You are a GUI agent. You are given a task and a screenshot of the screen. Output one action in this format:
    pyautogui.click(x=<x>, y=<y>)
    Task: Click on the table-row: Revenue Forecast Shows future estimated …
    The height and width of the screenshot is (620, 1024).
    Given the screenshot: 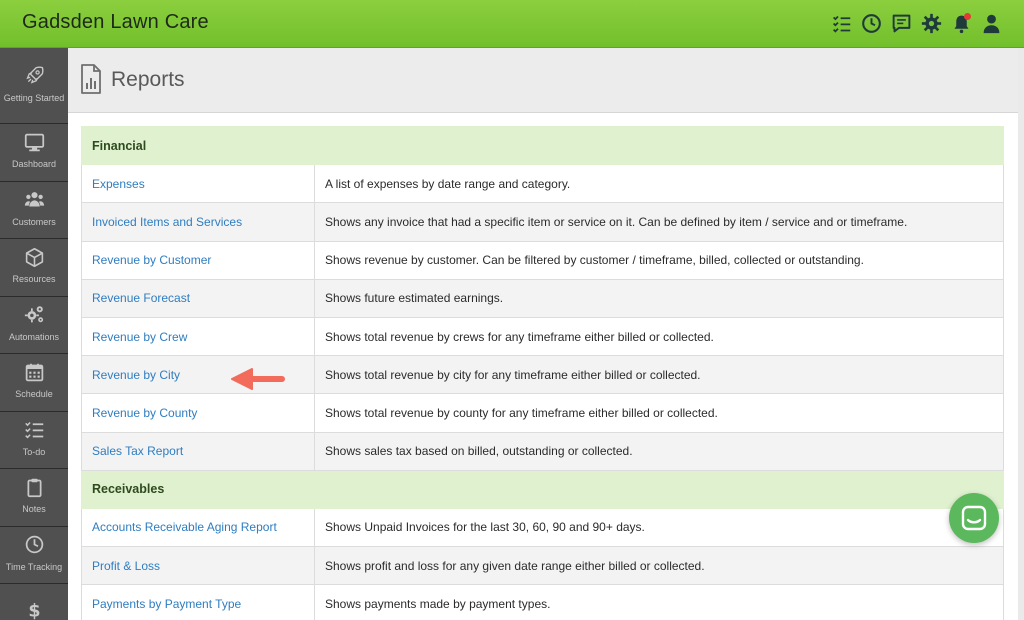 What is the action you would take?
    pyautogui.click(x=542, y=298)
    